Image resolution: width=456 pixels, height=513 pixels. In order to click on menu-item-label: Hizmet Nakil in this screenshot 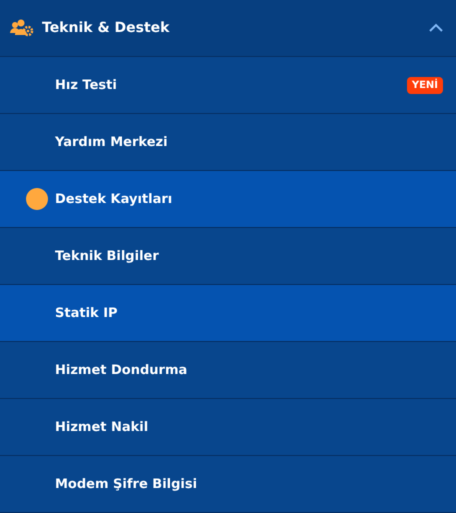, I will do `click(102, 427)`.